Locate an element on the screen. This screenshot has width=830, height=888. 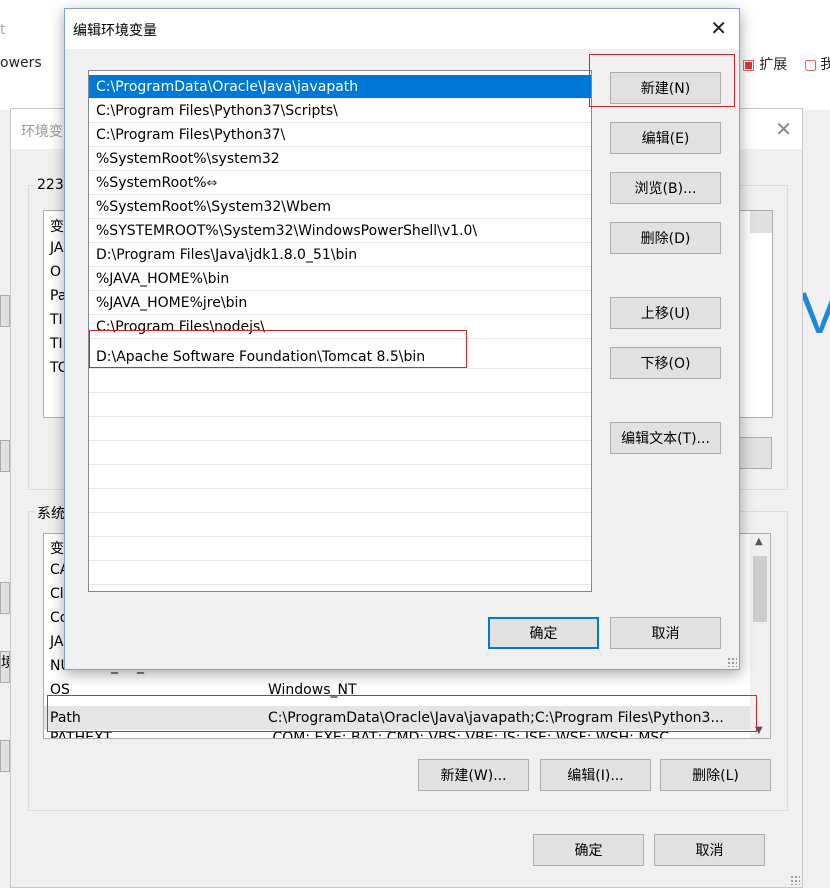
dialog-title: 编辑环境变量 is located at coordinates (115, 31).